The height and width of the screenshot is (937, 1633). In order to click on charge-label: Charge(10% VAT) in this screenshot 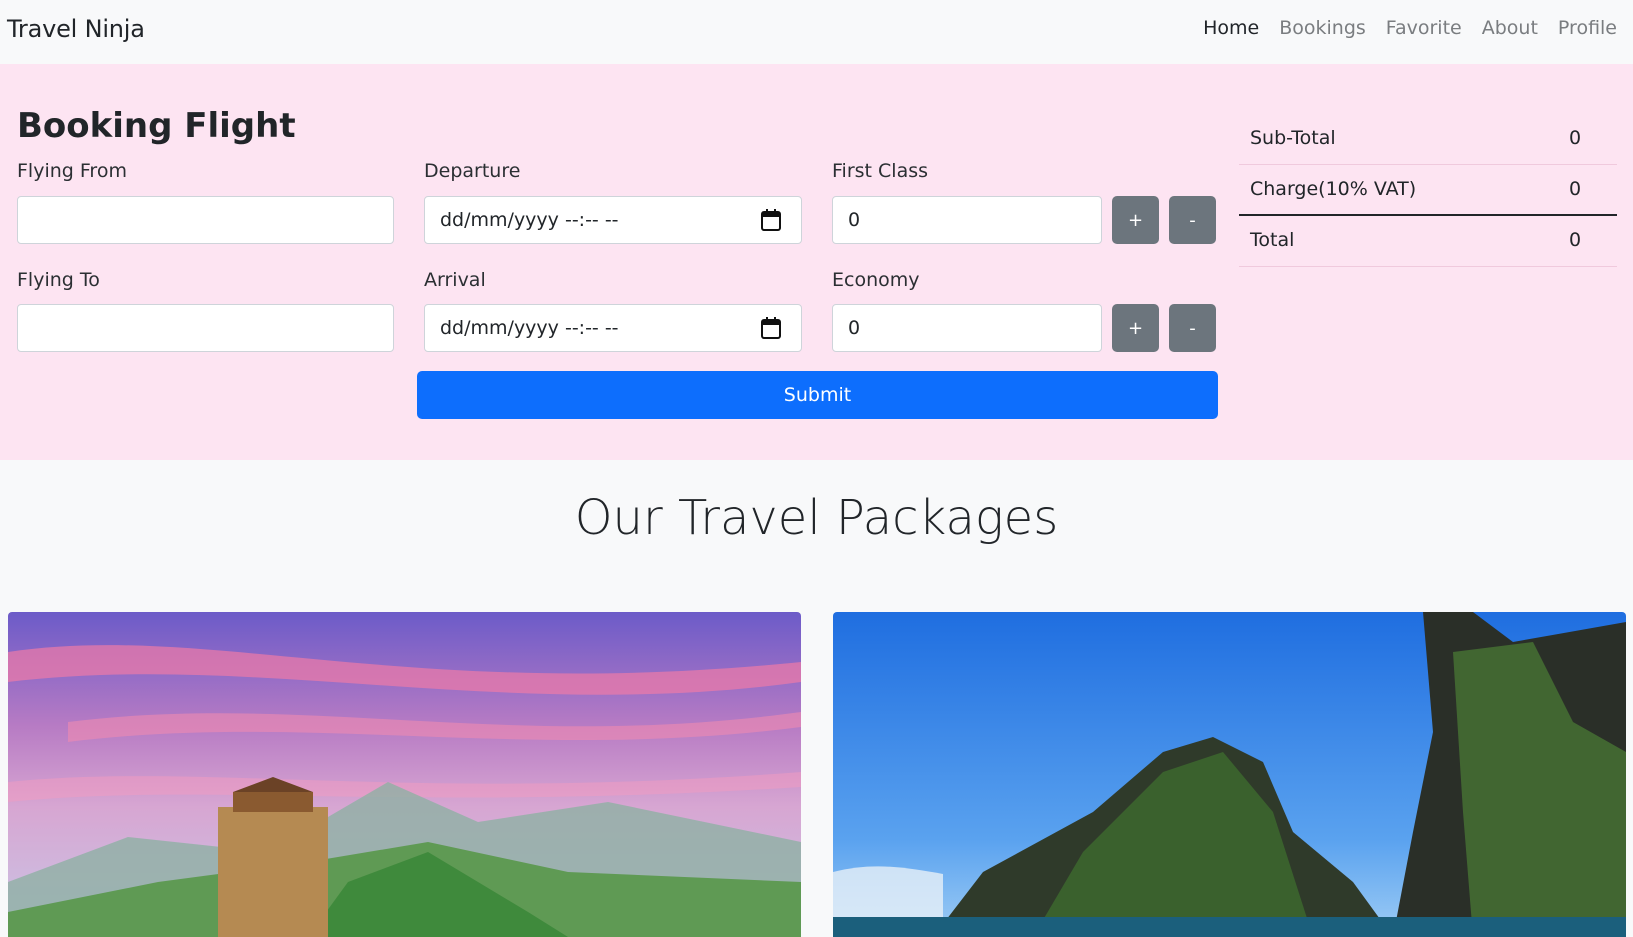, I will do `click(1333, 189)`.